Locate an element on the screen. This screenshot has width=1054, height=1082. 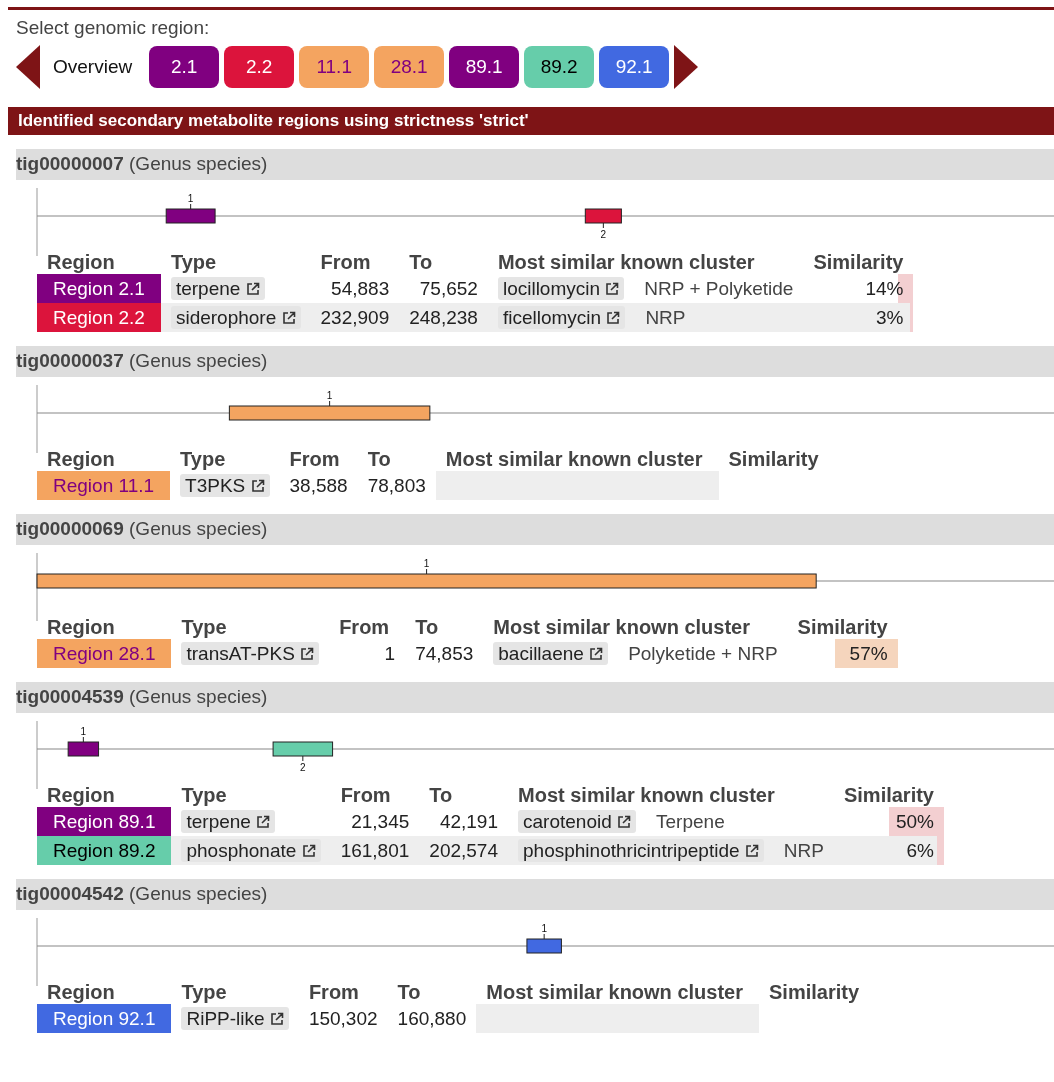
region-button: 92.1 is located at coordinates (634, 67).